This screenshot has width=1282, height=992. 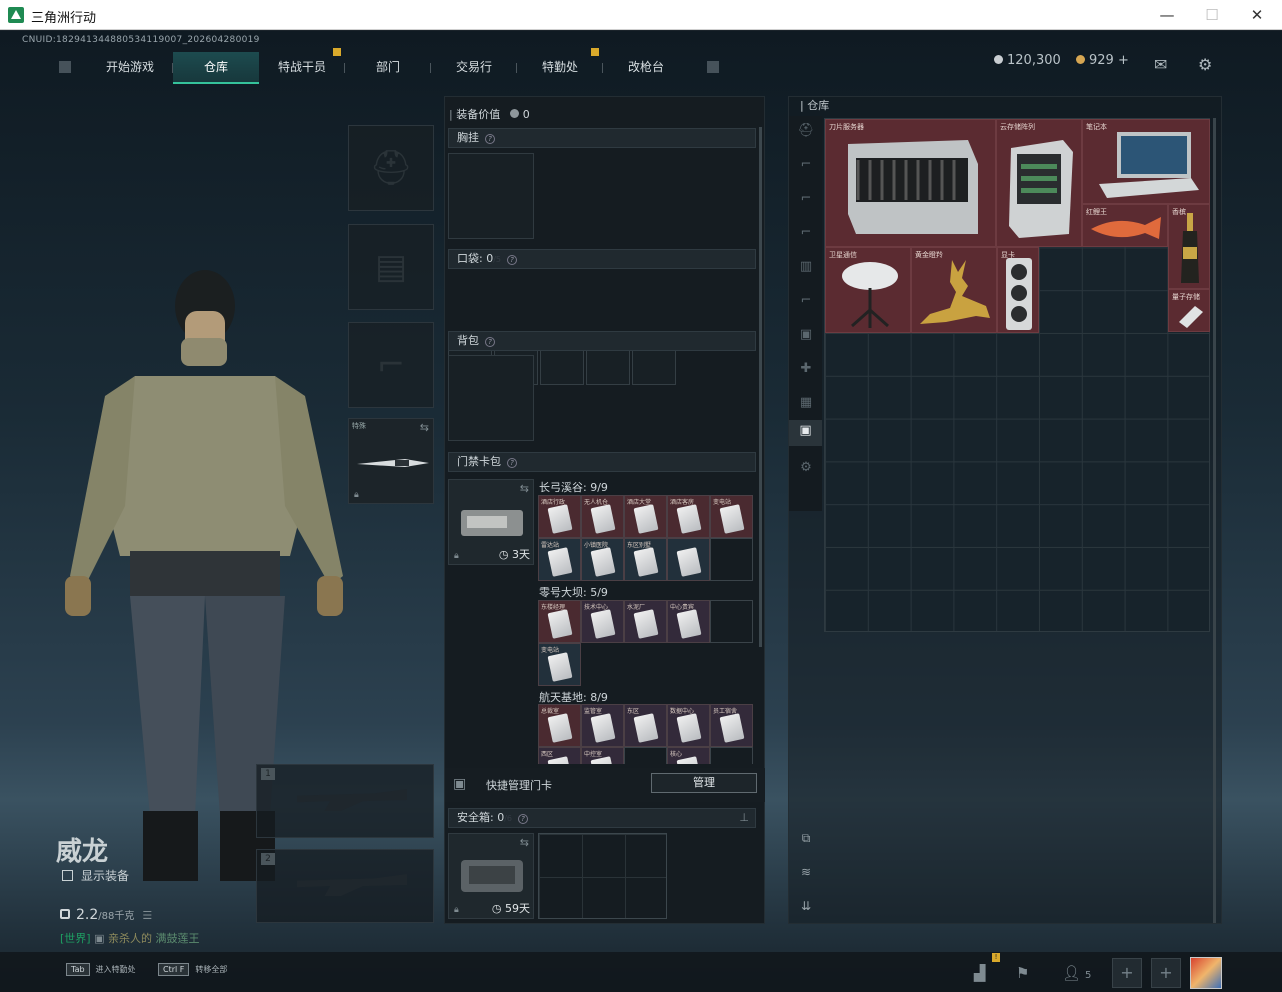 I want to click on mail-icon: ✉, so click(x=1160, y=64).